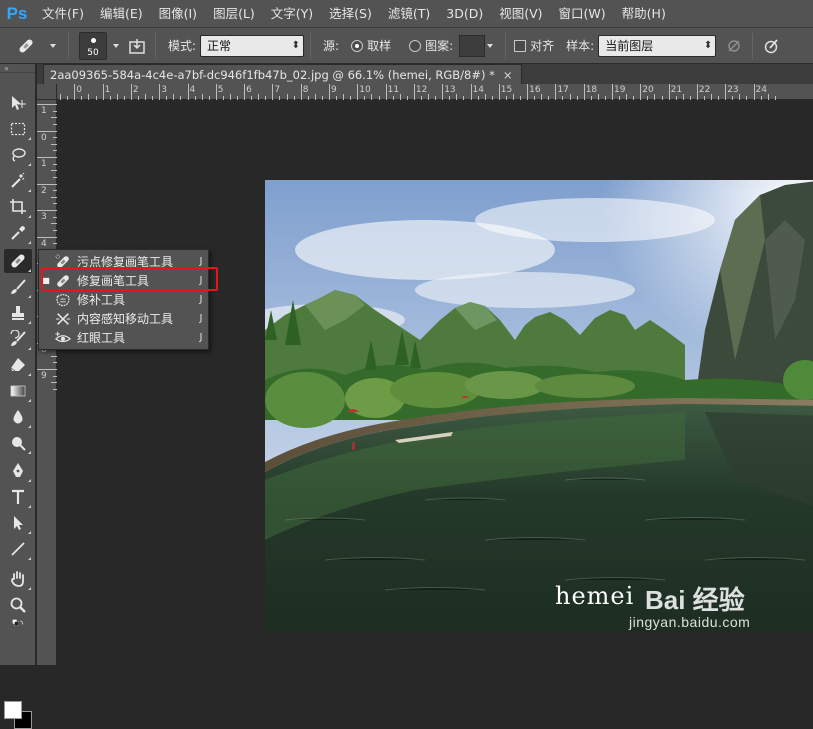 The image size is (813, 729). Describe the element at coordinates (409, 14) in the screenshot. I see `menu-filter: 滤镜(T)` at that location.